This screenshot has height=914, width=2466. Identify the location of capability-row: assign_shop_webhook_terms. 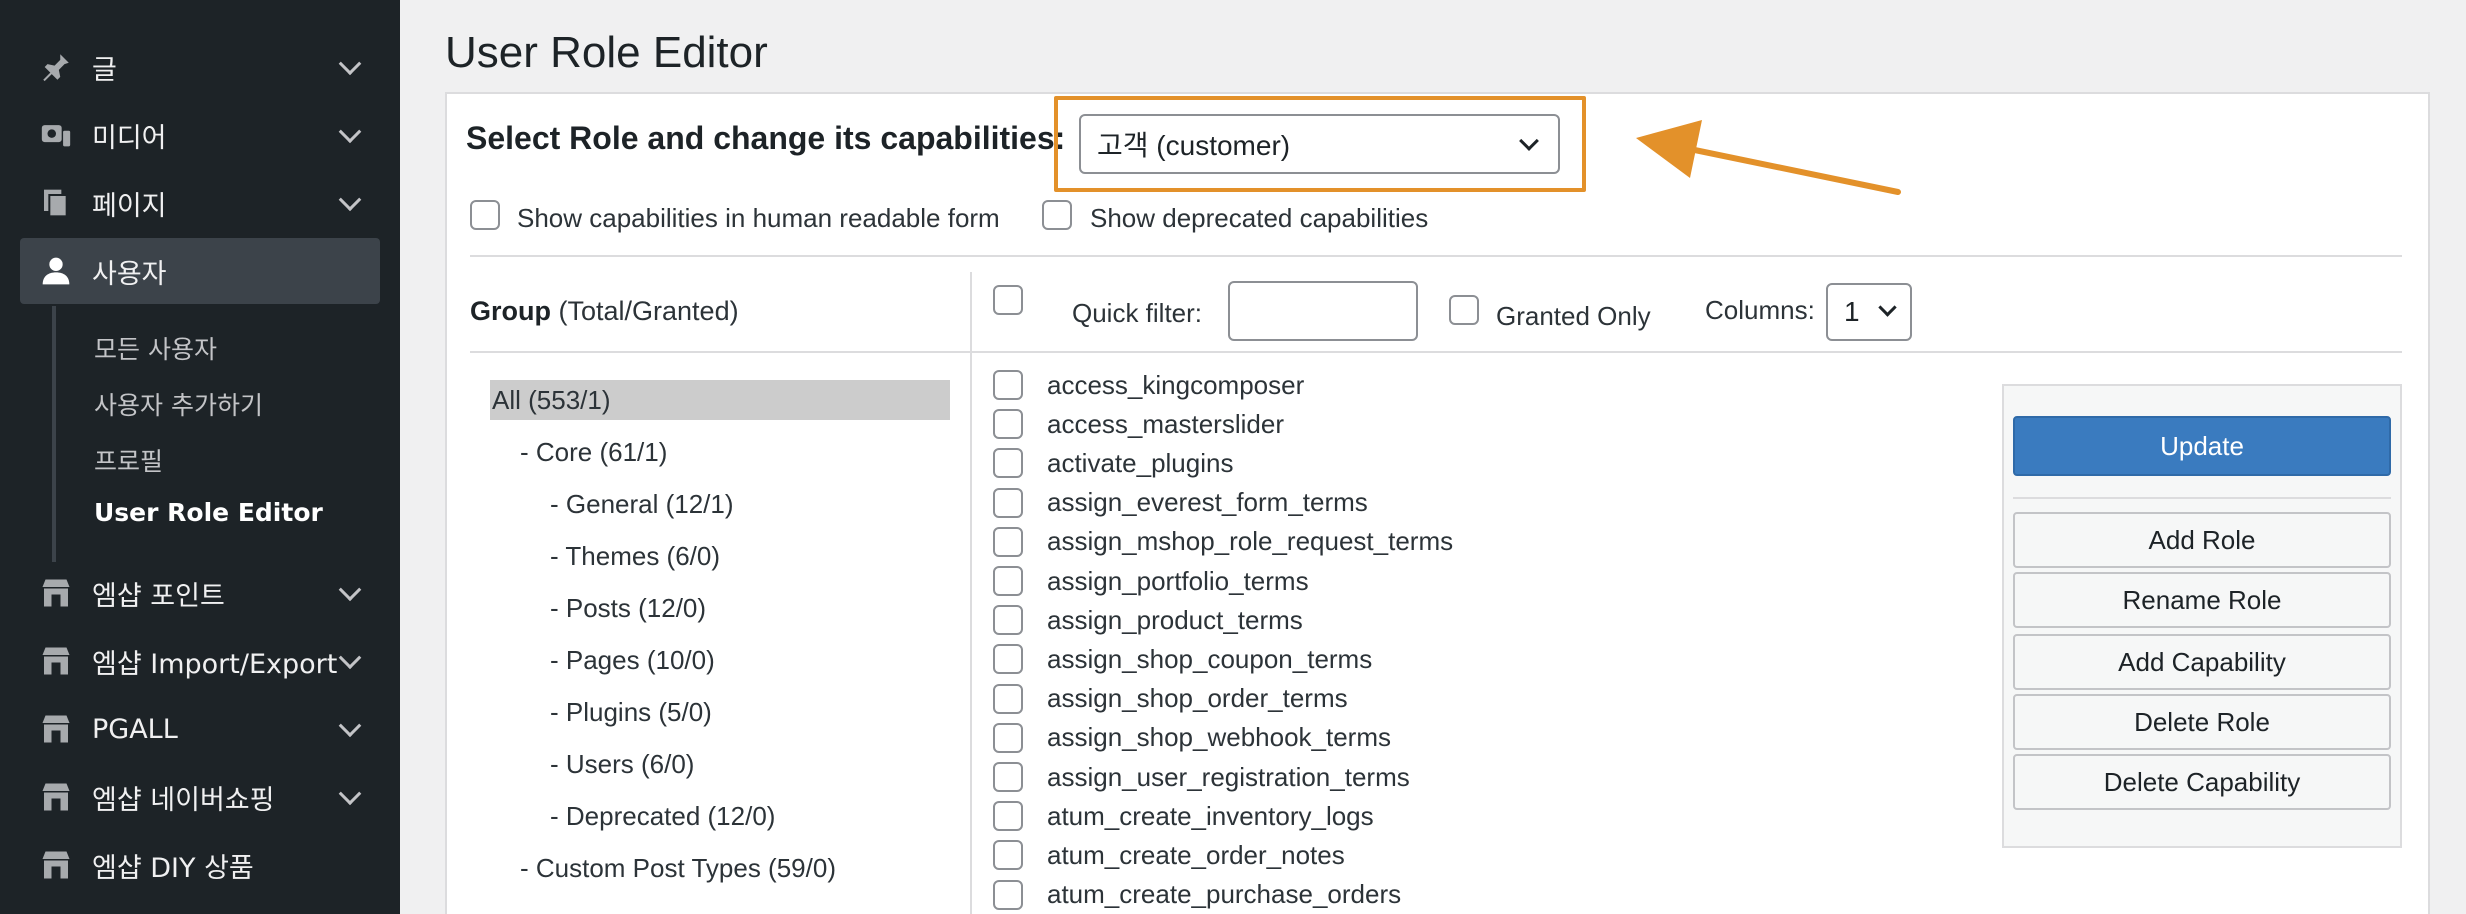
(1192, 738).